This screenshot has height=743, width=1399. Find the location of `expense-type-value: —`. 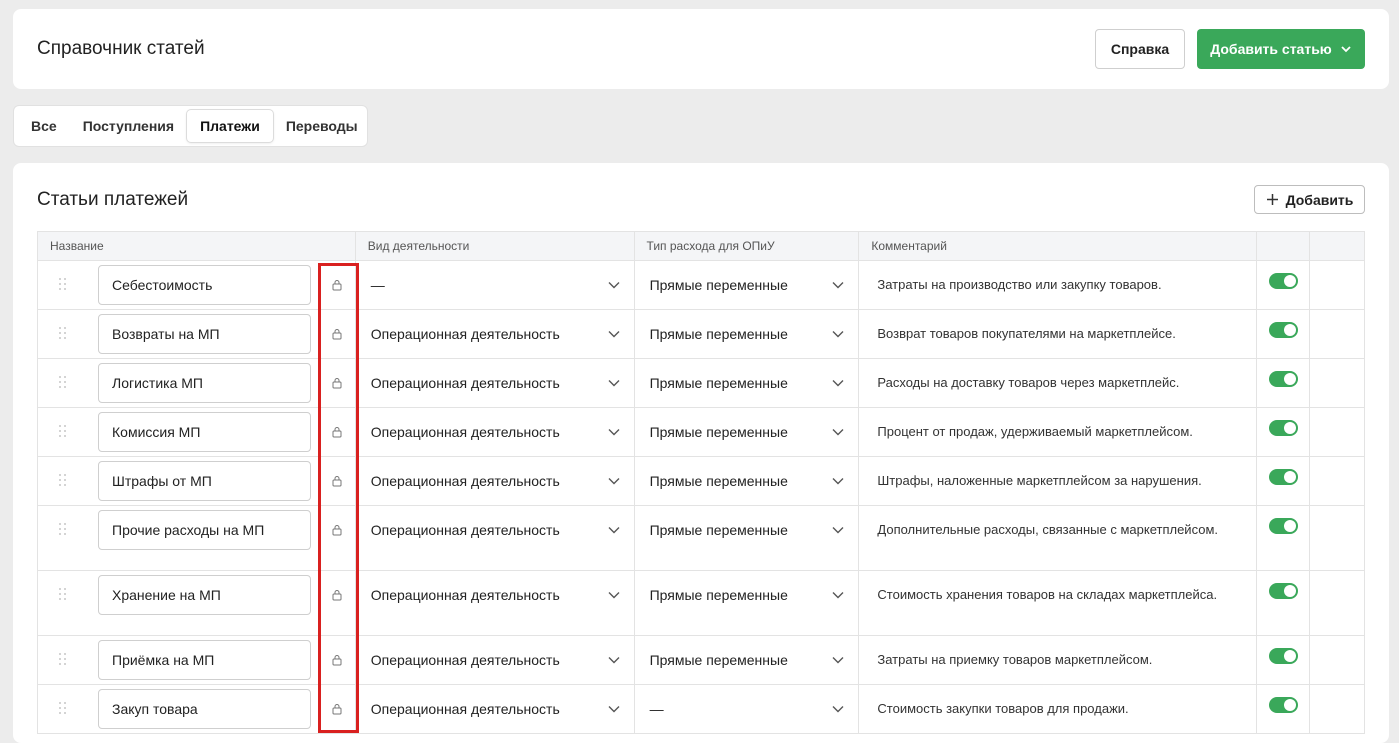

expense-type-value: — is located at coordinates (656, 709).